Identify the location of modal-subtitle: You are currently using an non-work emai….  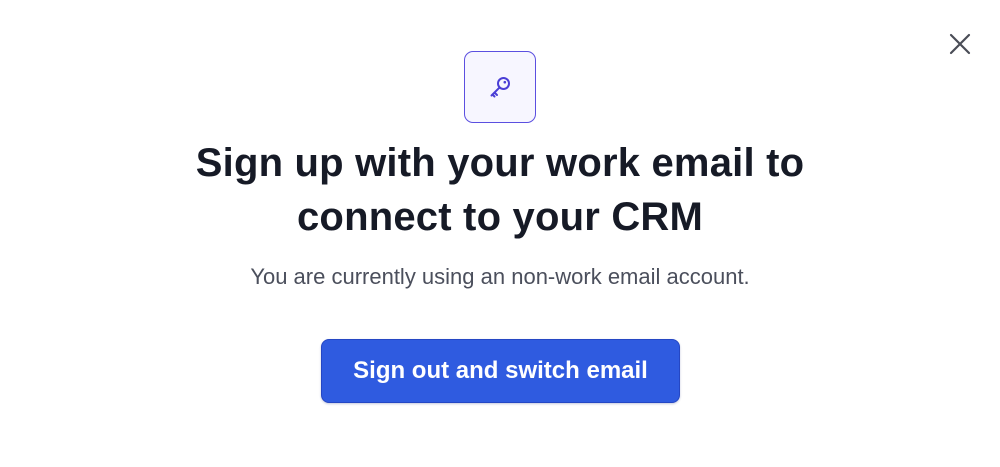
(500, 276).